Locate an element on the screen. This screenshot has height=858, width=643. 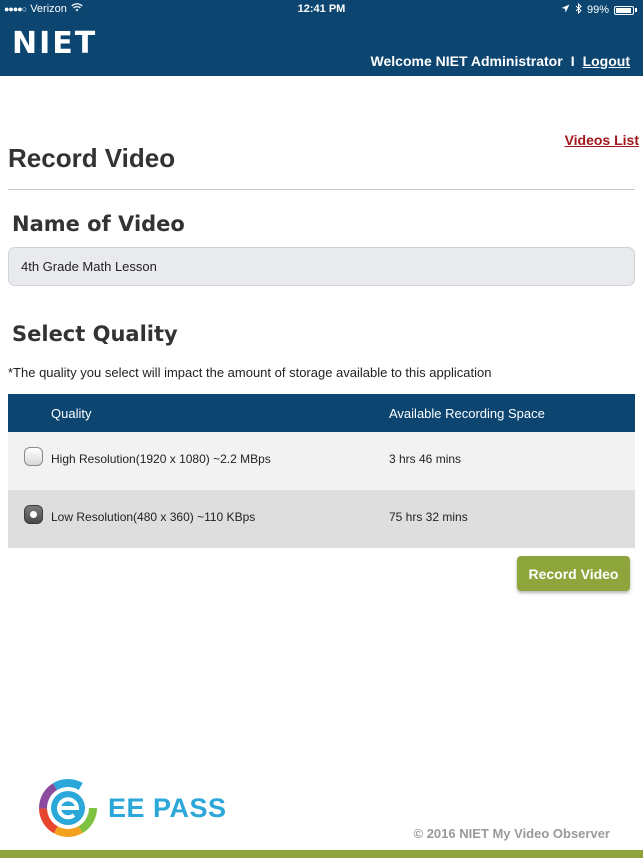
radio-button-low is located at coordinates (33, 514).